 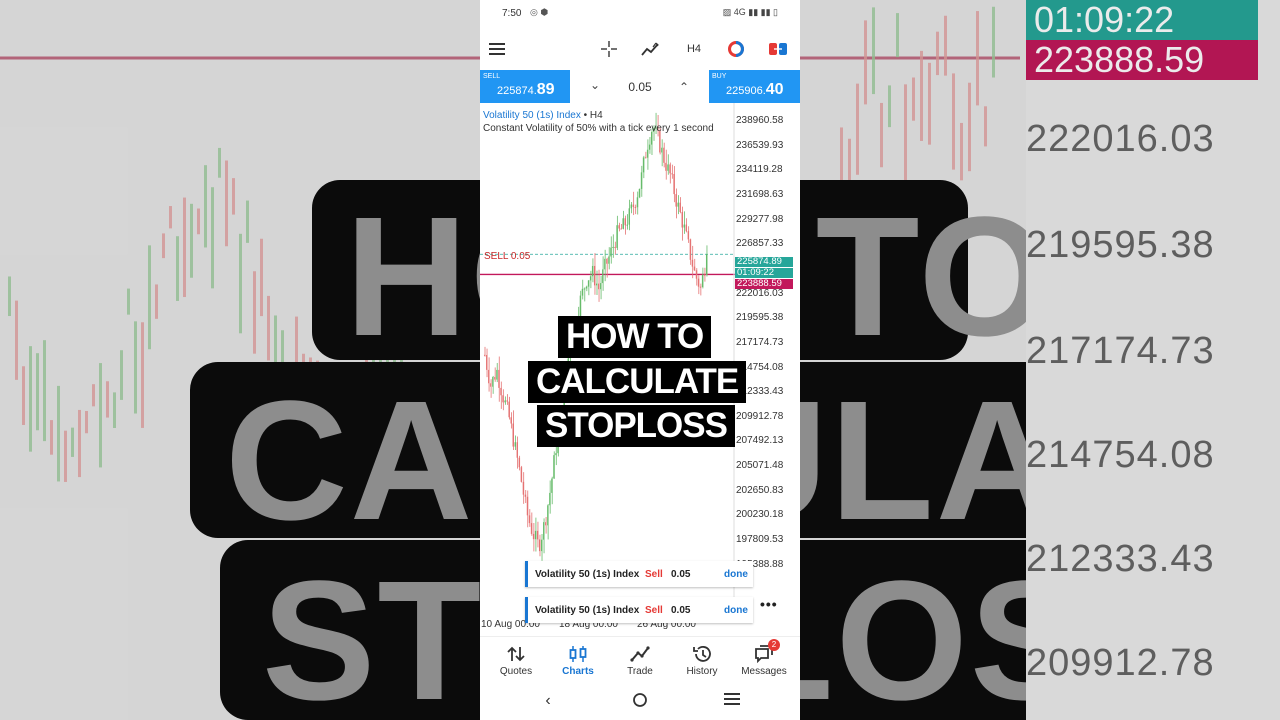 What do you see at coordinates (578, 661) in the screenshot?
I see `nav-charts: Charts` at bounding box center [578, 661].